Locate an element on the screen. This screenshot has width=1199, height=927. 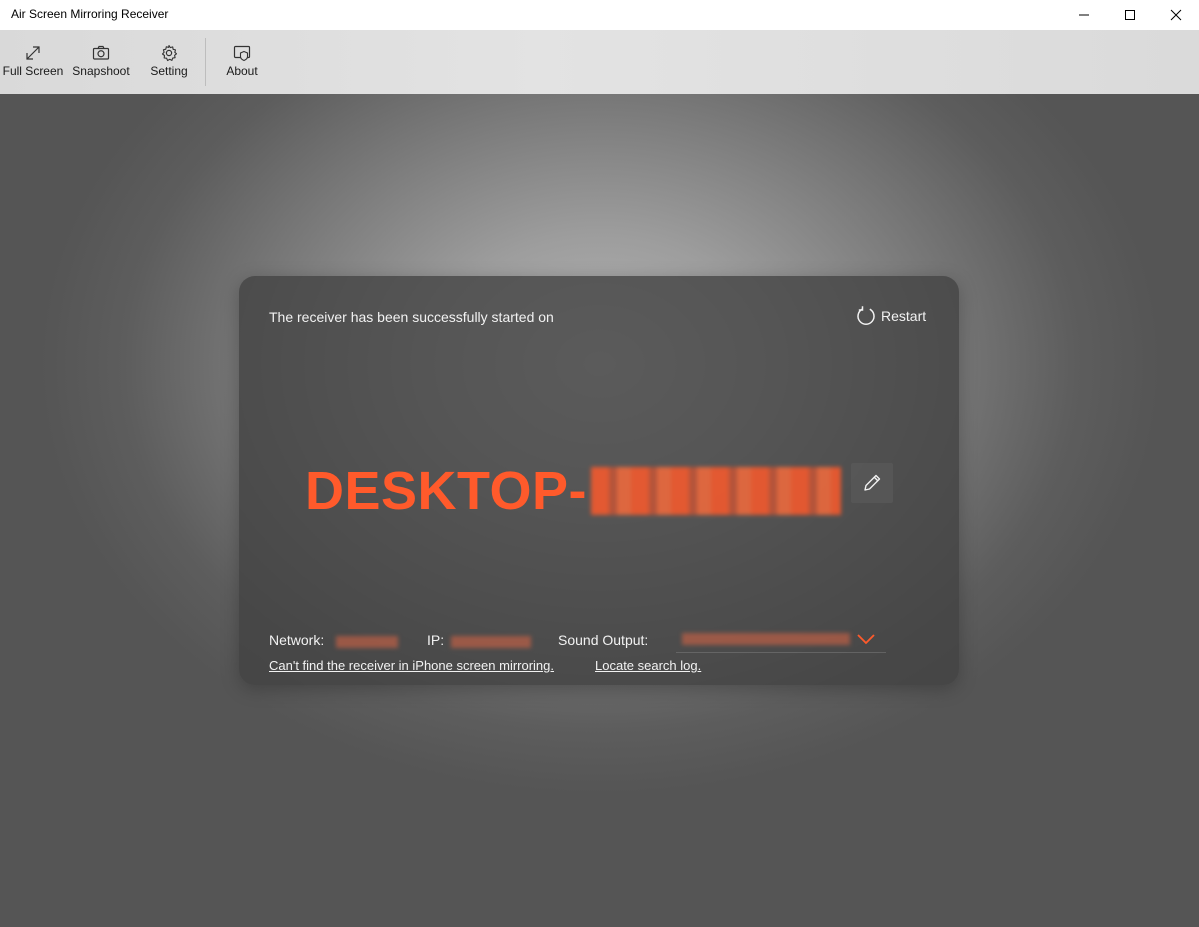
restart-button: Restart is located at coordinates (890, 316).